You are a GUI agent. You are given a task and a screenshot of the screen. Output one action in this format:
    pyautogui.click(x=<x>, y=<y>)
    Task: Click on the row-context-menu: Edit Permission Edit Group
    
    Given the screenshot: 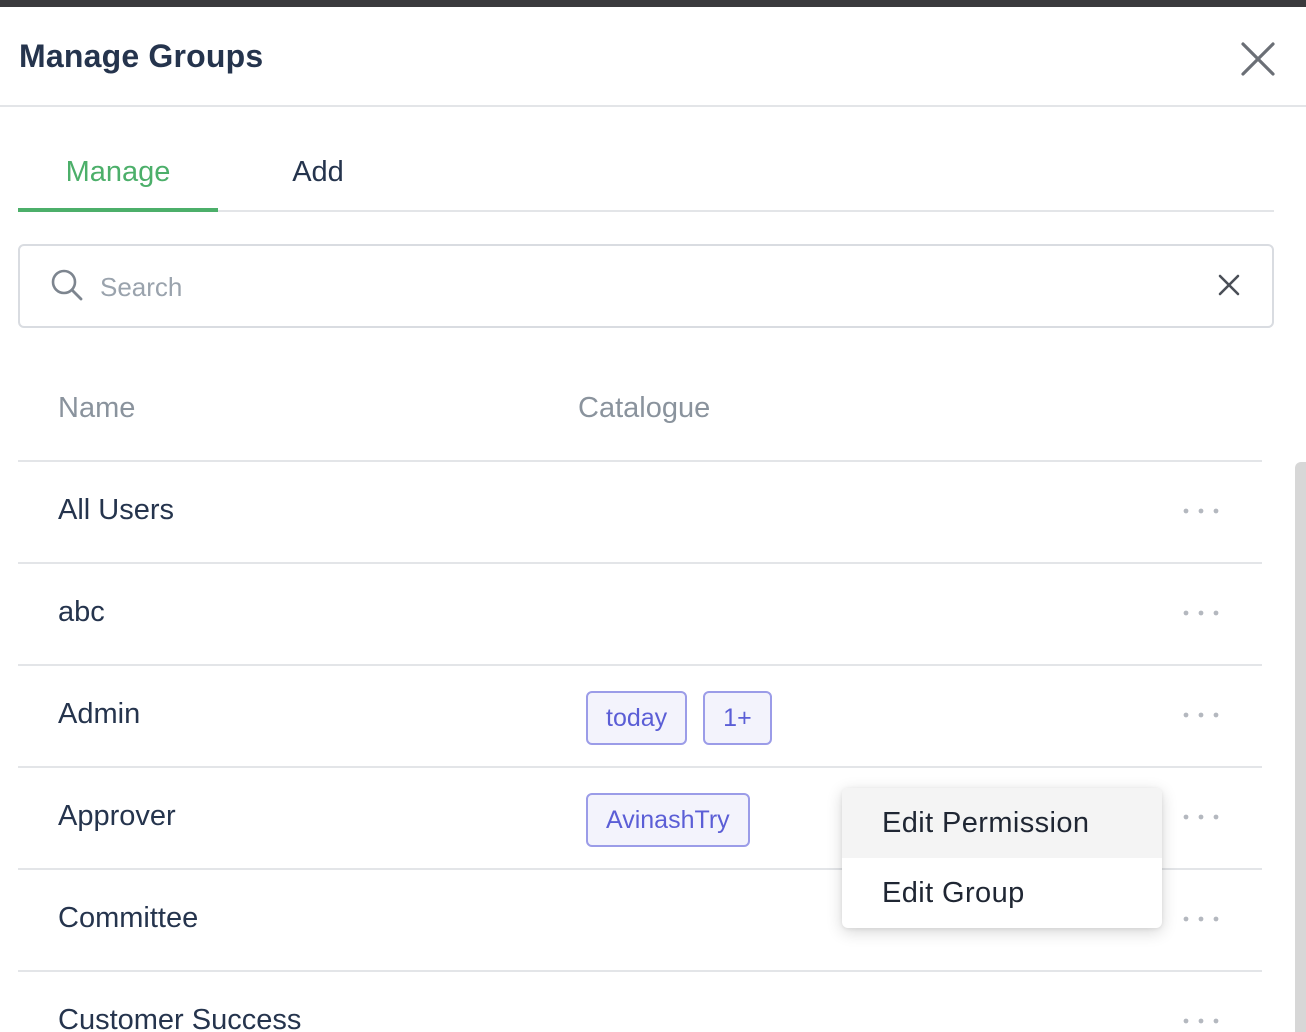 What is the action you would take?
    pyautogui.click(x=1002, y=858)
    